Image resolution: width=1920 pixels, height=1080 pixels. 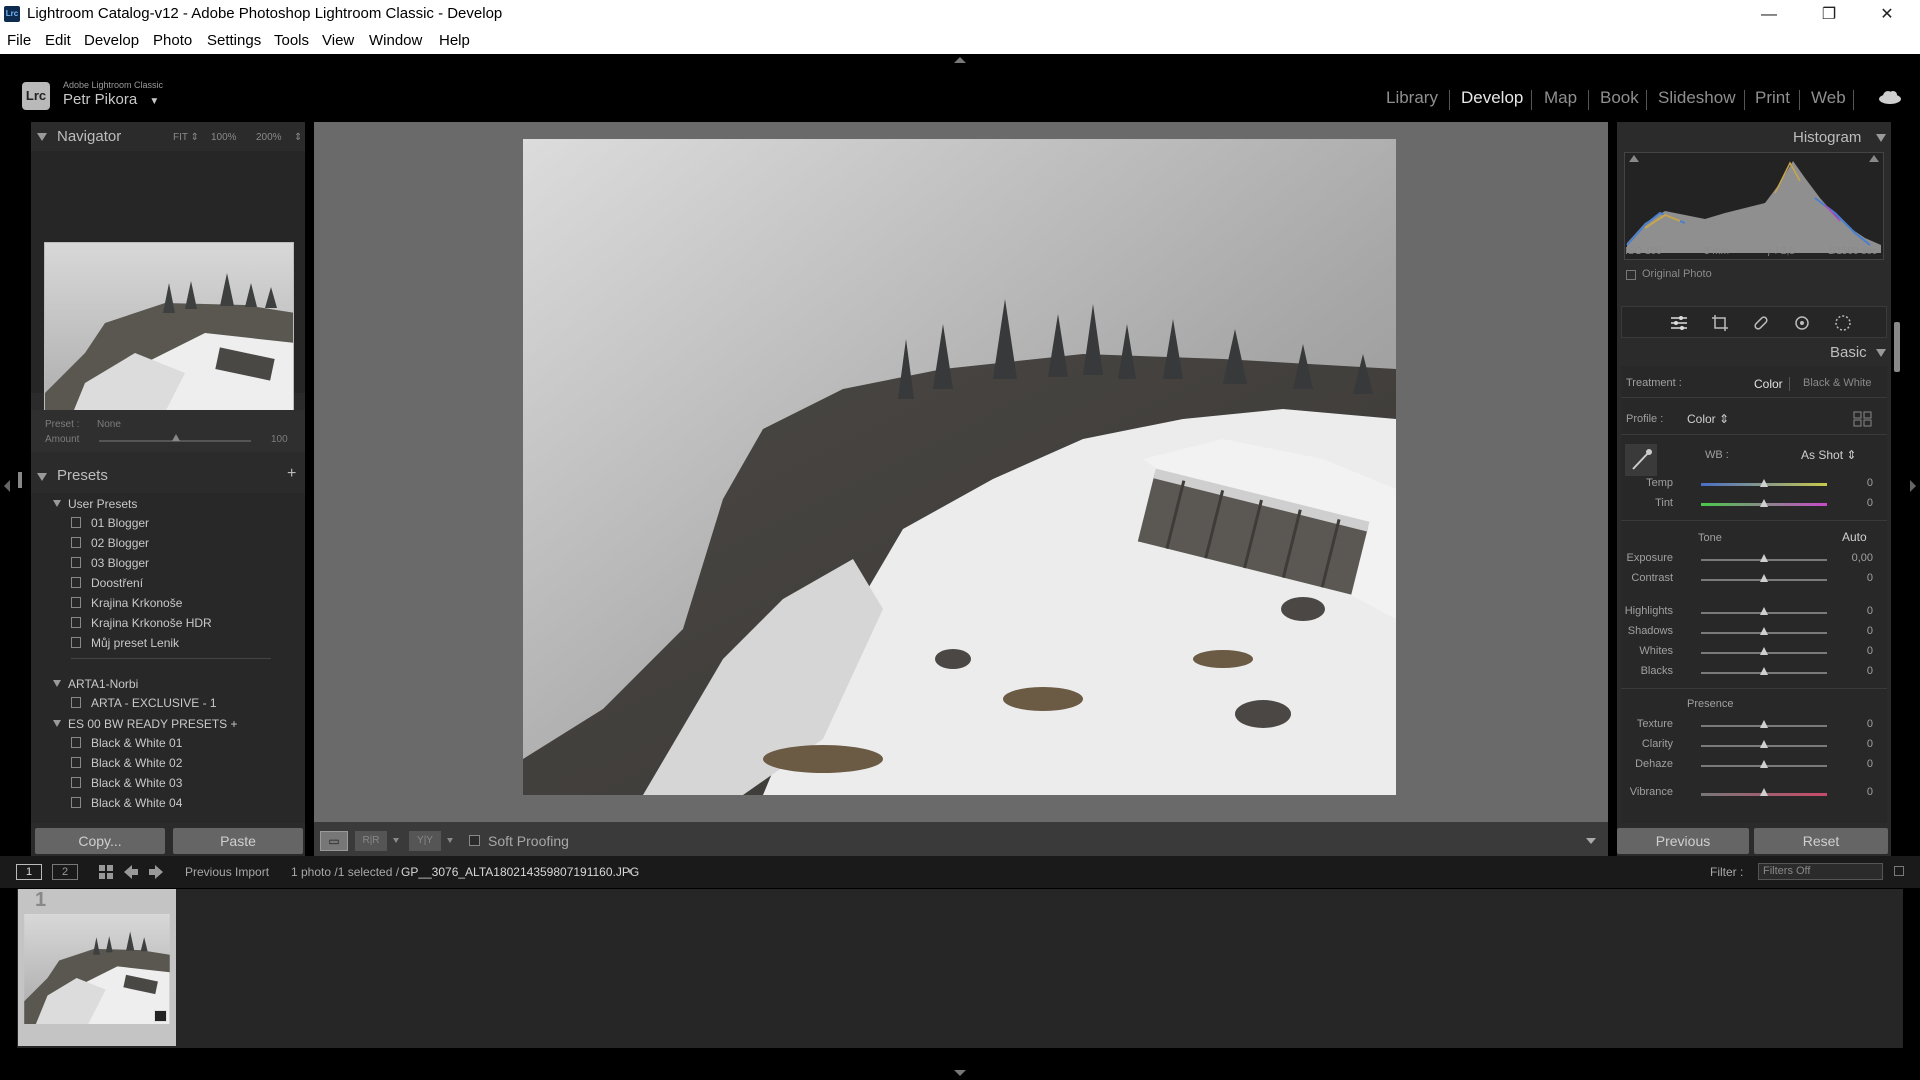 I want to click on grid-view-icon, so click(x=106, y=872).